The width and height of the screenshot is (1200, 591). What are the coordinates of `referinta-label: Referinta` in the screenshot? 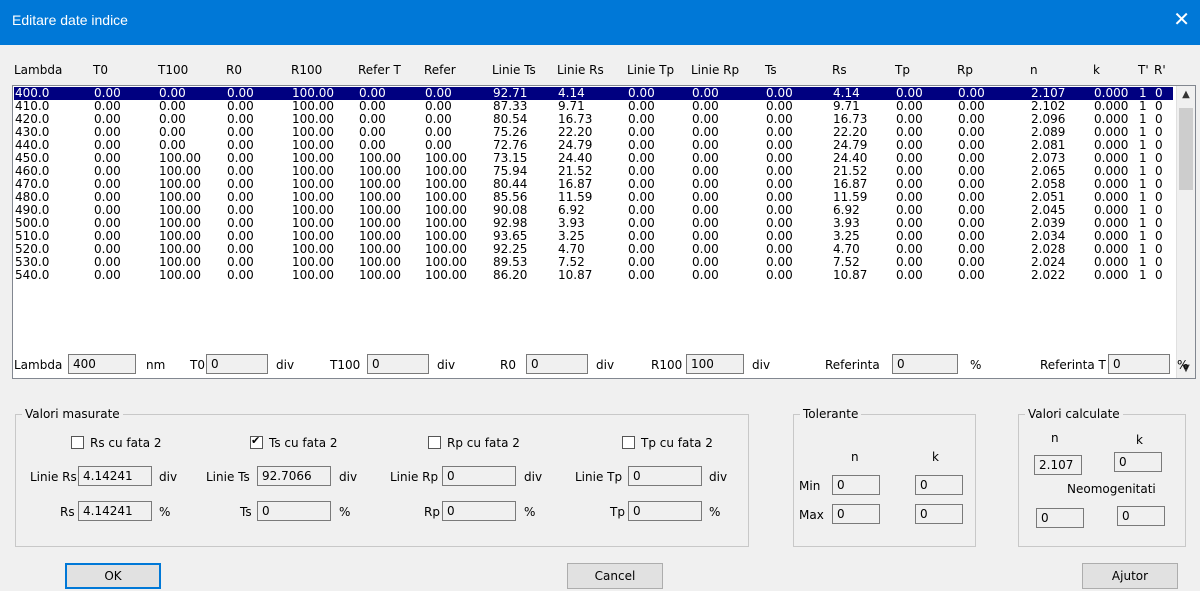 It's located at (852, 365).